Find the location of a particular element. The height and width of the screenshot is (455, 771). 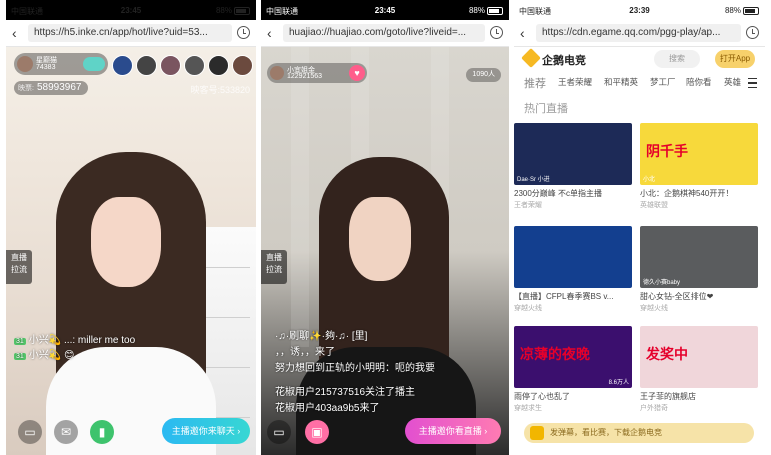

live-thumbnail: 阴千手 小北 is located at coordinates (699, 154).